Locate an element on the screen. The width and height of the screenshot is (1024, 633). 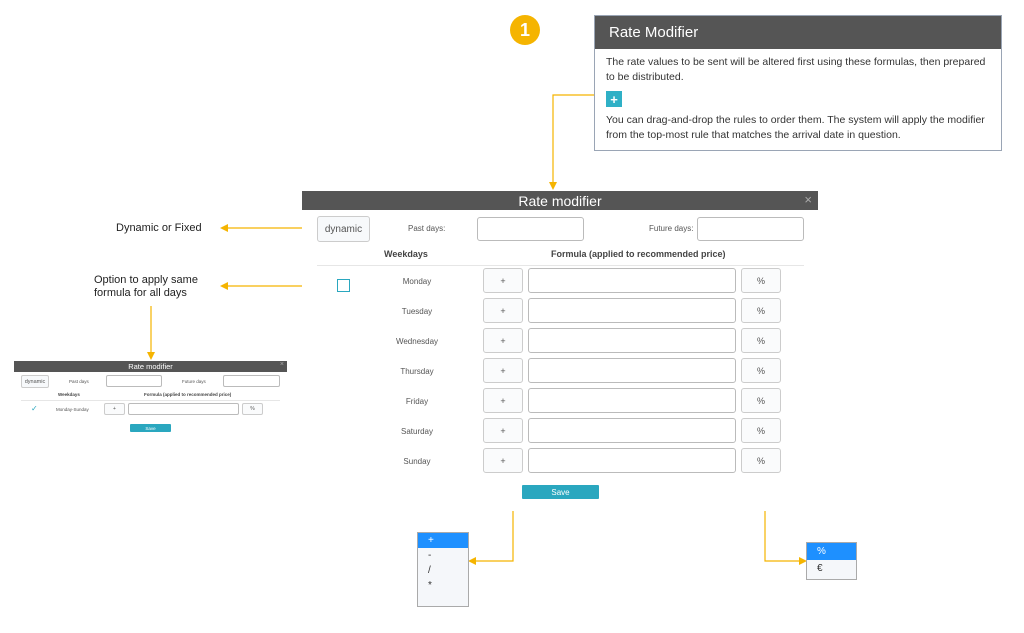
header-divider is located at coordinates (560, 265).